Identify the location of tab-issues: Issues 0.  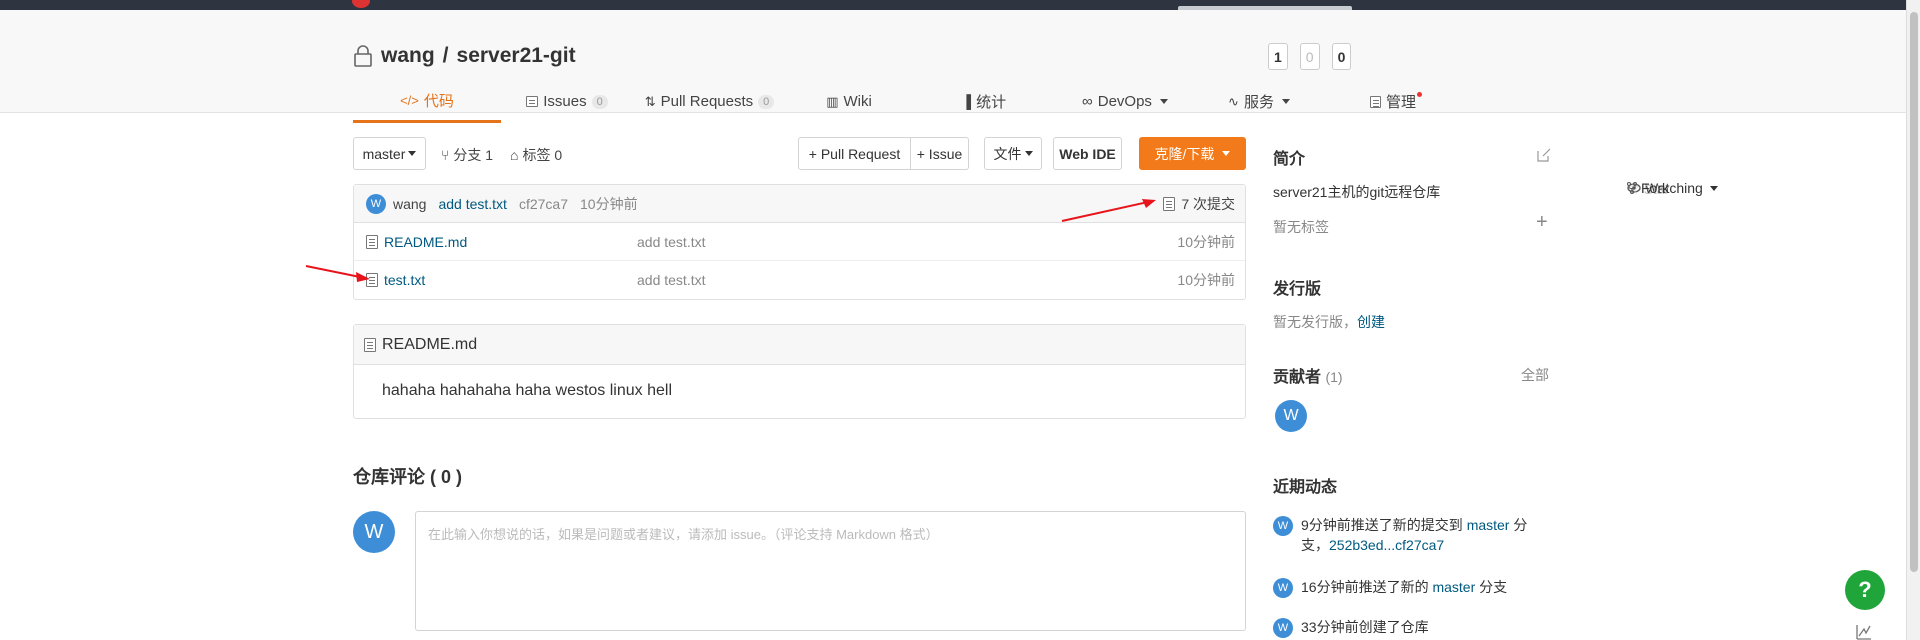
(567, 101).